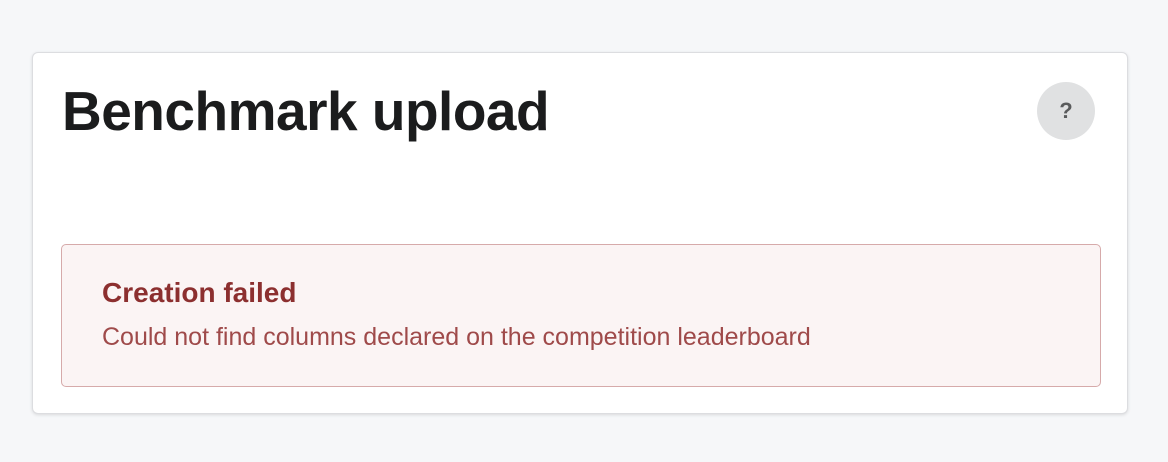 Image resolution: width=1168 pixels, height=462 pixels. Describe the element at coordinates (199, 292) in the screenshot. I see `error-message-header: Creation failed` at that location.